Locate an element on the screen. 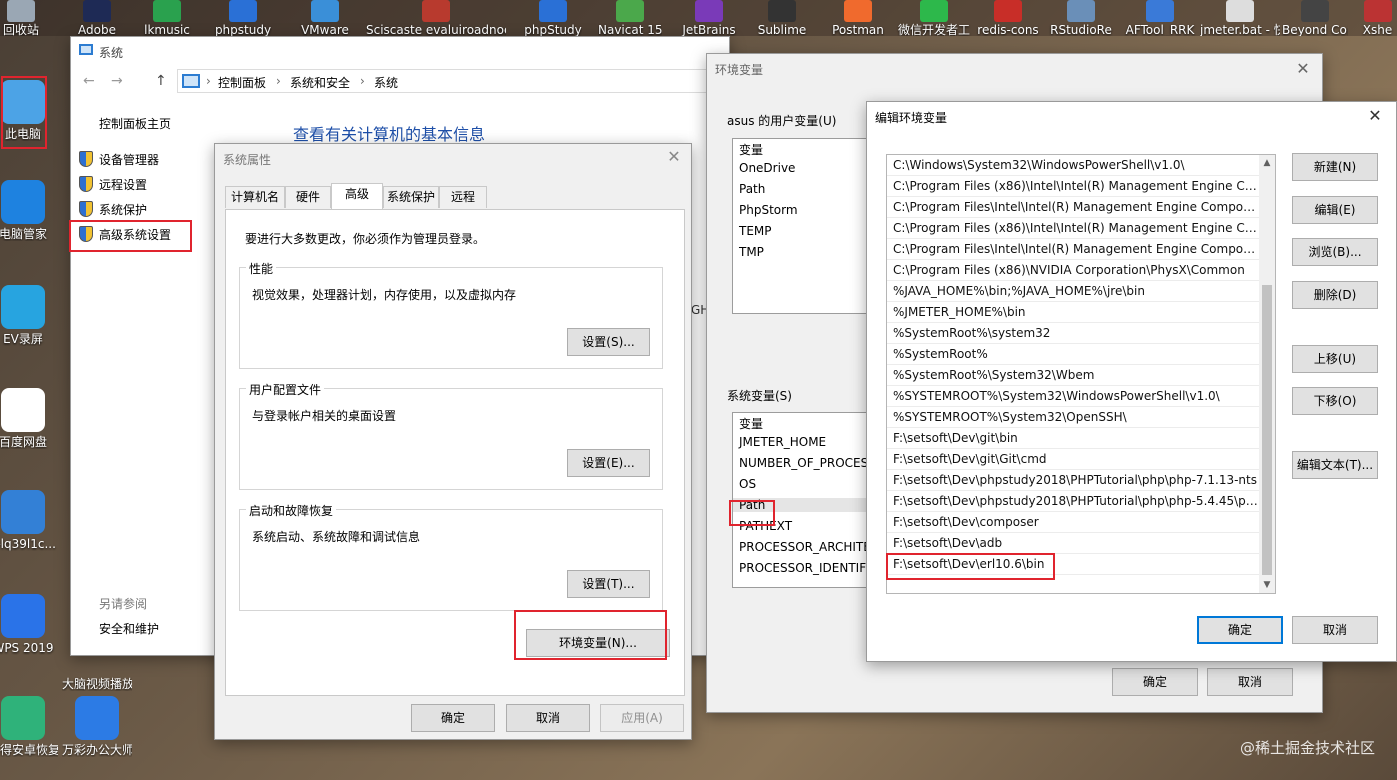  system-protection-link: 系统保护 is located at coordinates (123, 209).